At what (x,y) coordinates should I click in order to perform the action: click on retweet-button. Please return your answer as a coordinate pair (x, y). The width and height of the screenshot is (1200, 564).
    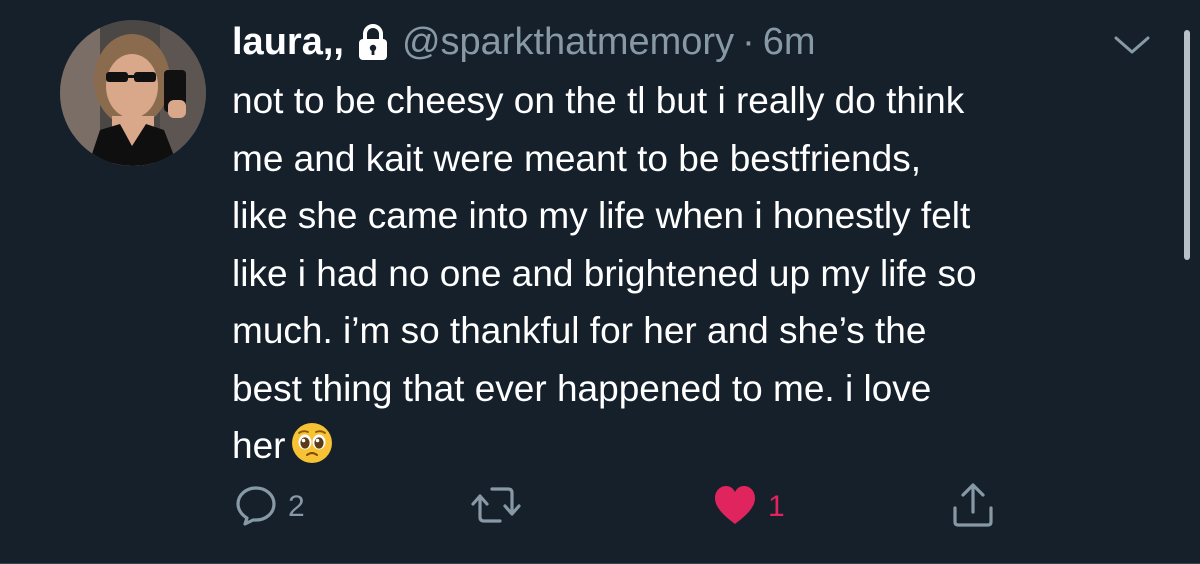
    Looking at the image, I should click on (501, 507).